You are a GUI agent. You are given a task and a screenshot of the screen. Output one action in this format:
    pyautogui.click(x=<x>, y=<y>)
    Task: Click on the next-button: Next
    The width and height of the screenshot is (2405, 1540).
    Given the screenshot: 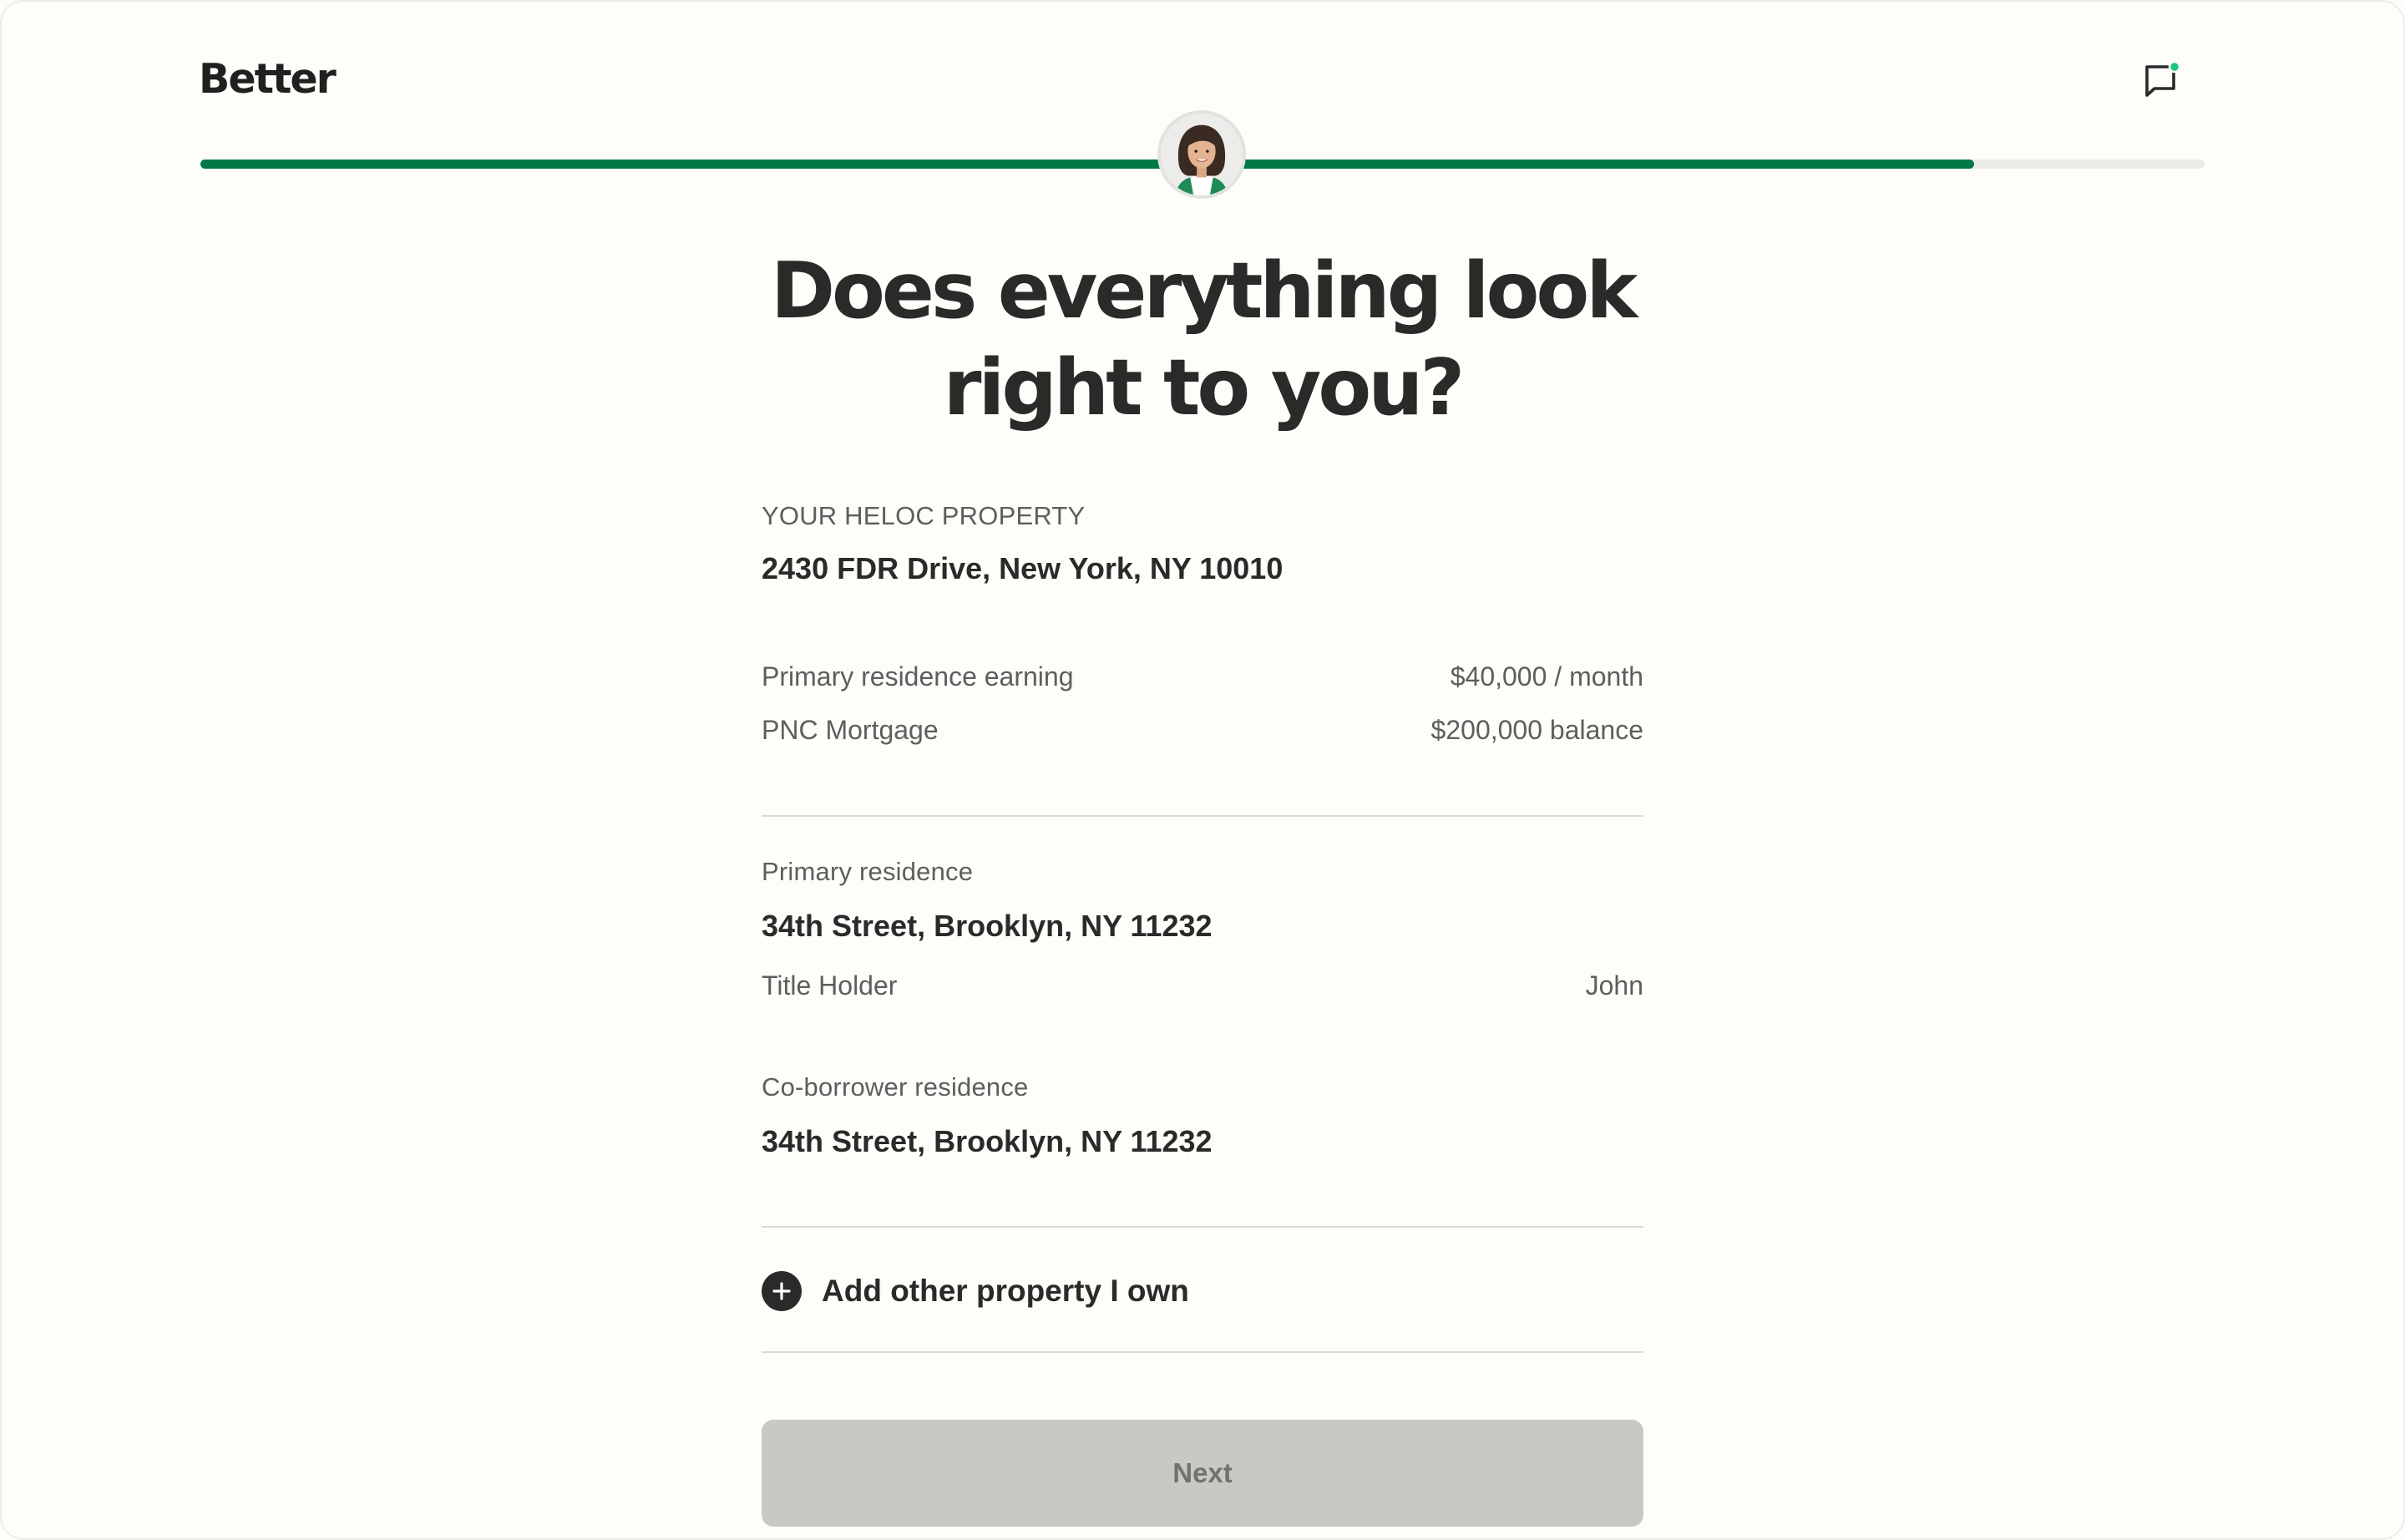 What is the action you would take?
    pyautogui.click(x=1202, y=1474)
    